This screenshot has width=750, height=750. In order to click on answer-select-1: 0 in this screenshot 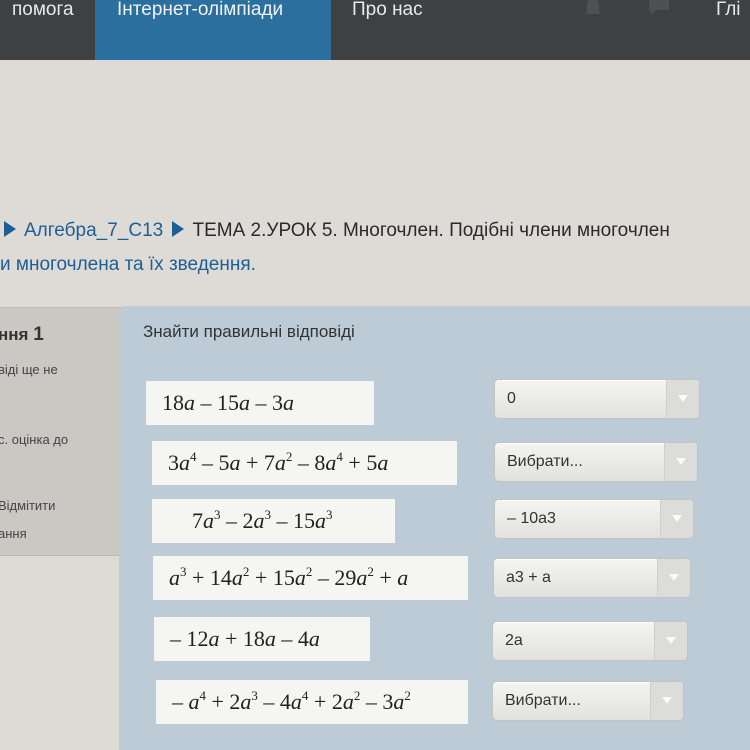, I will do `click(597, 399)`.